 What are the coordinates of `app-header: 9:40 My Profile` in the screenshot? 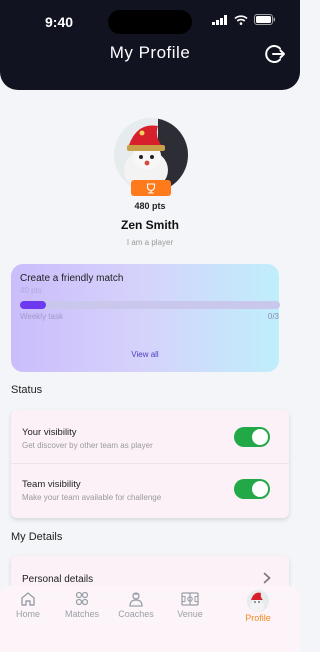 It's located at (150, 45).